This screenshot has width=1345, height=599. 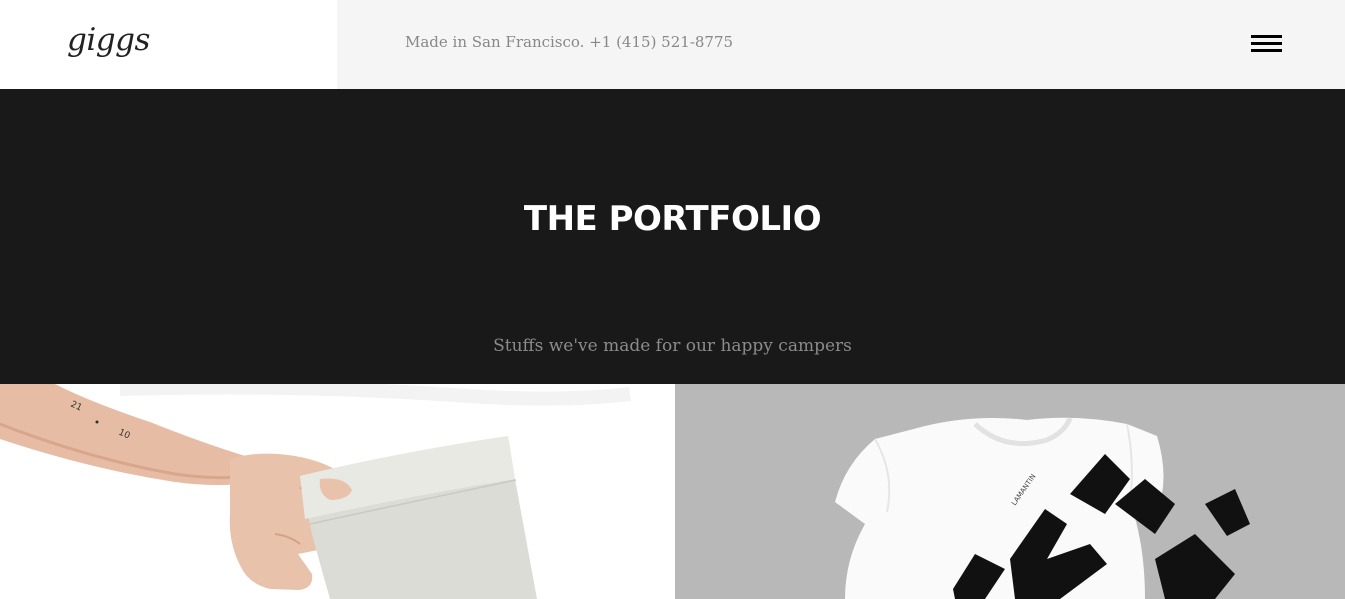 I want to click on site-logo: giggs, so click(x=108, y=40).